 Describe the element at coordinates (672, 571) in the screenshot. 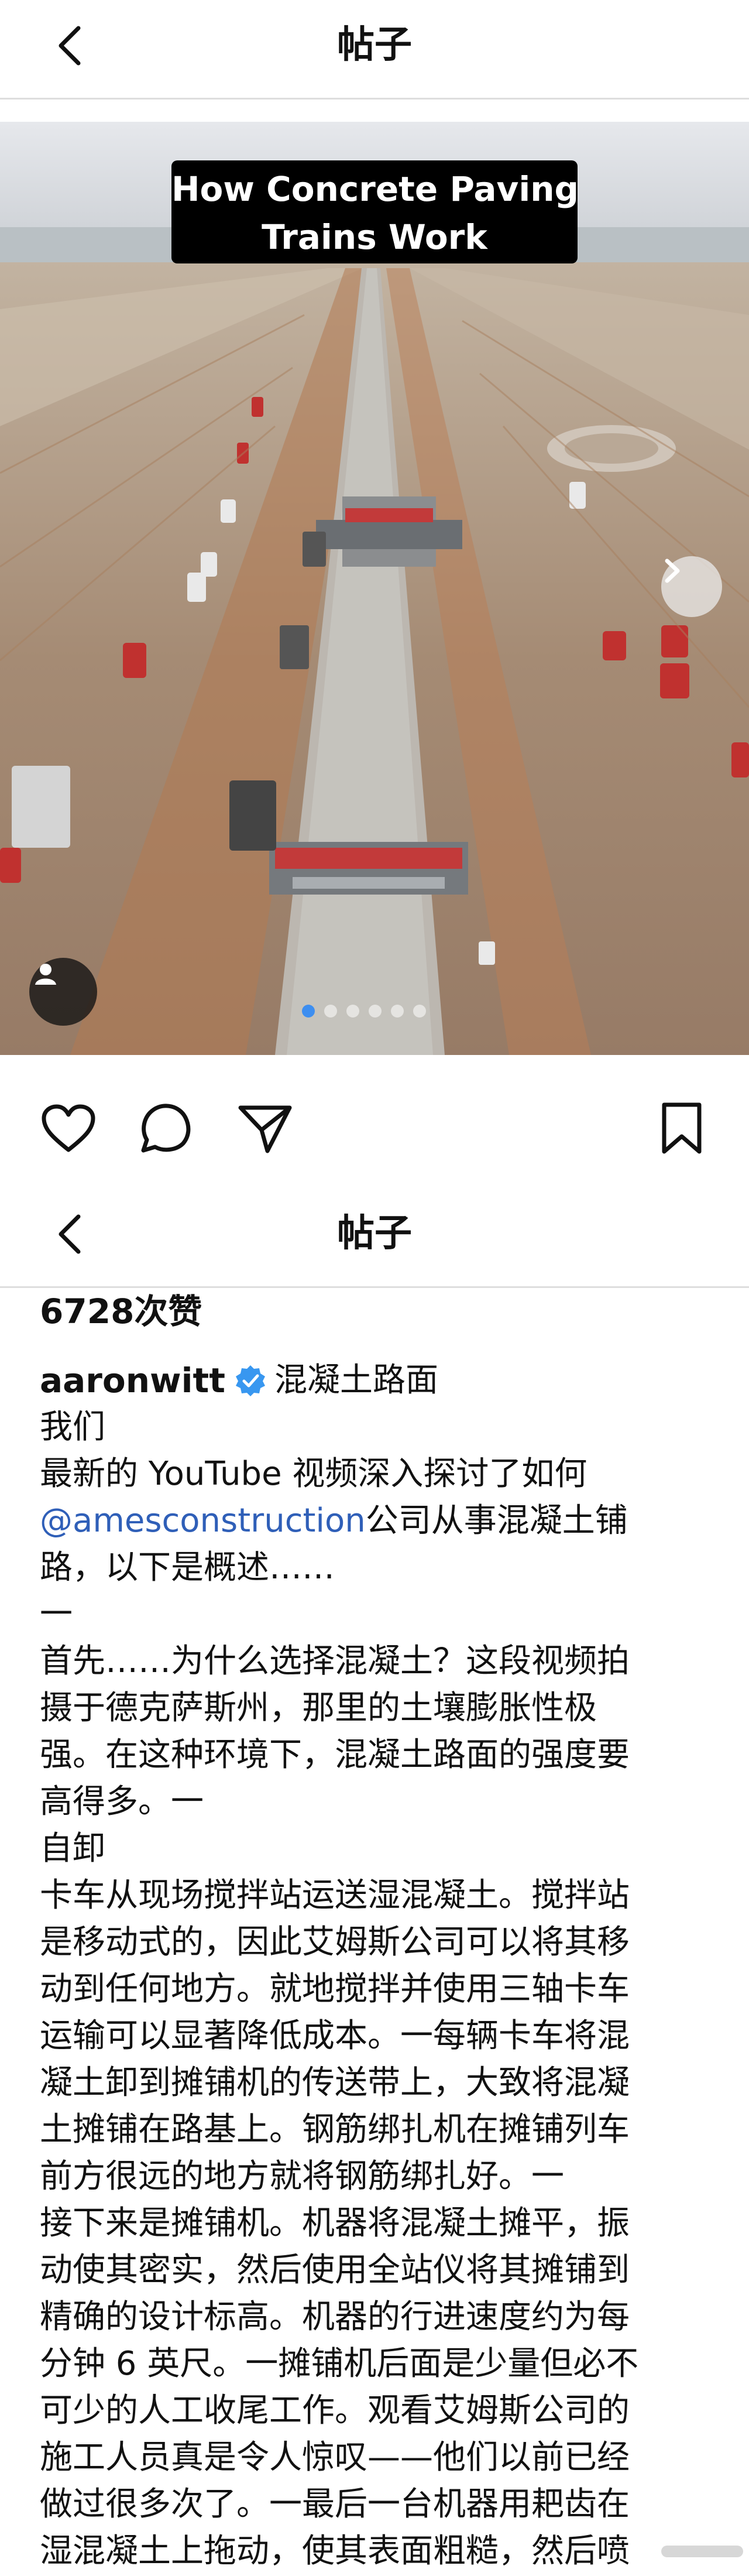

I see `chevron-right-icon` at that location.